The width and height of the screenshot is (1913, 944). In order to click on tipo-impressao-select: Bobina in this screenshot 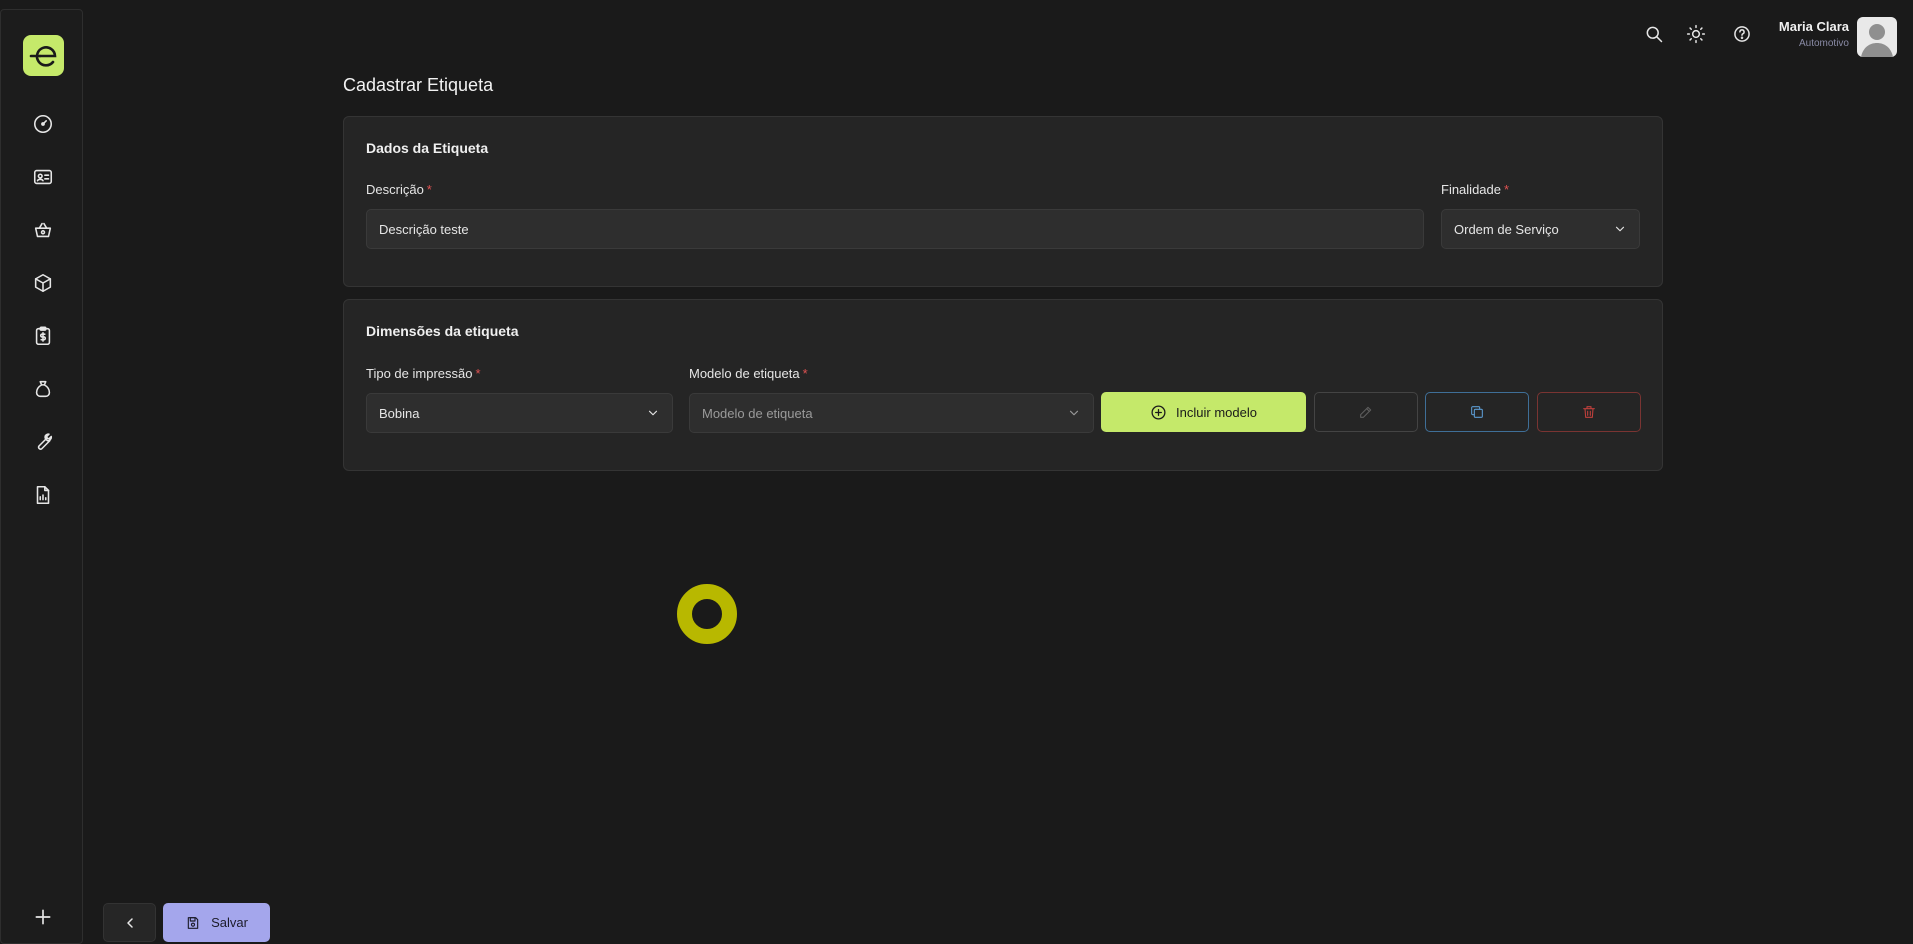, I will do `click(519, 413)`.